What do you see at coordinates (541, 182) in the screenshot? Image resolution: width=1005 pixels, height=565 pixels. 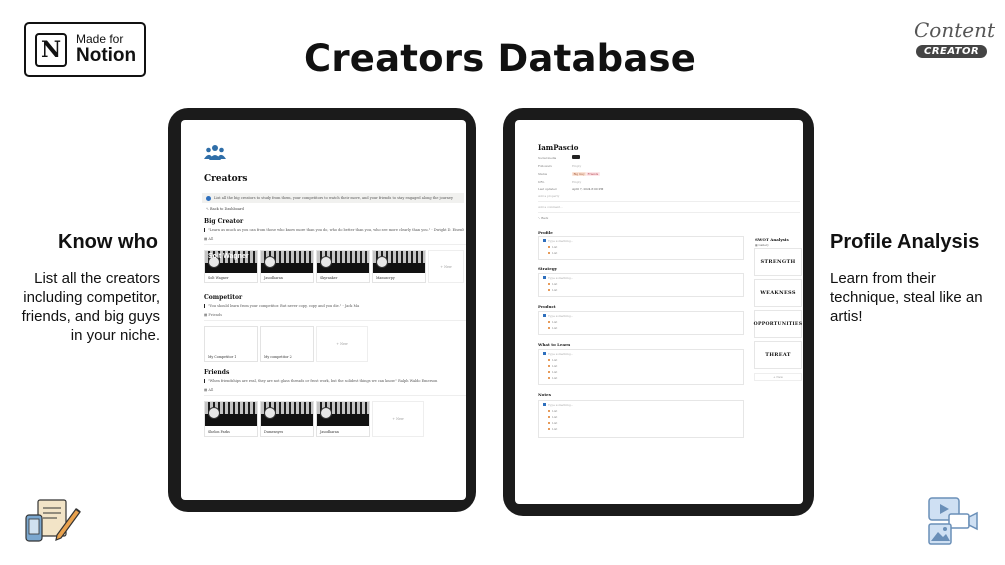 I see `prop-label: URL` at bounding box center [541, 182].